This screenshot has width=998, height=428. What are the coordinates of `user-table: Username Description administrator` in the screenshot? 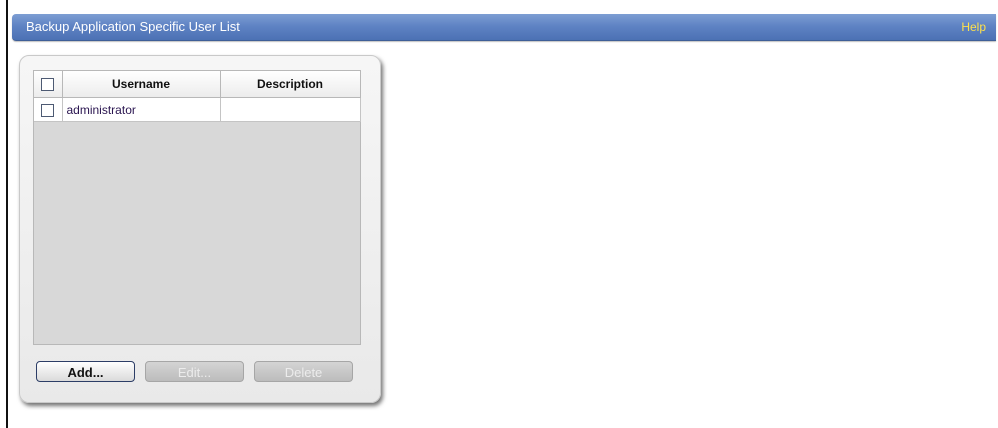 It's located at (197, 96).